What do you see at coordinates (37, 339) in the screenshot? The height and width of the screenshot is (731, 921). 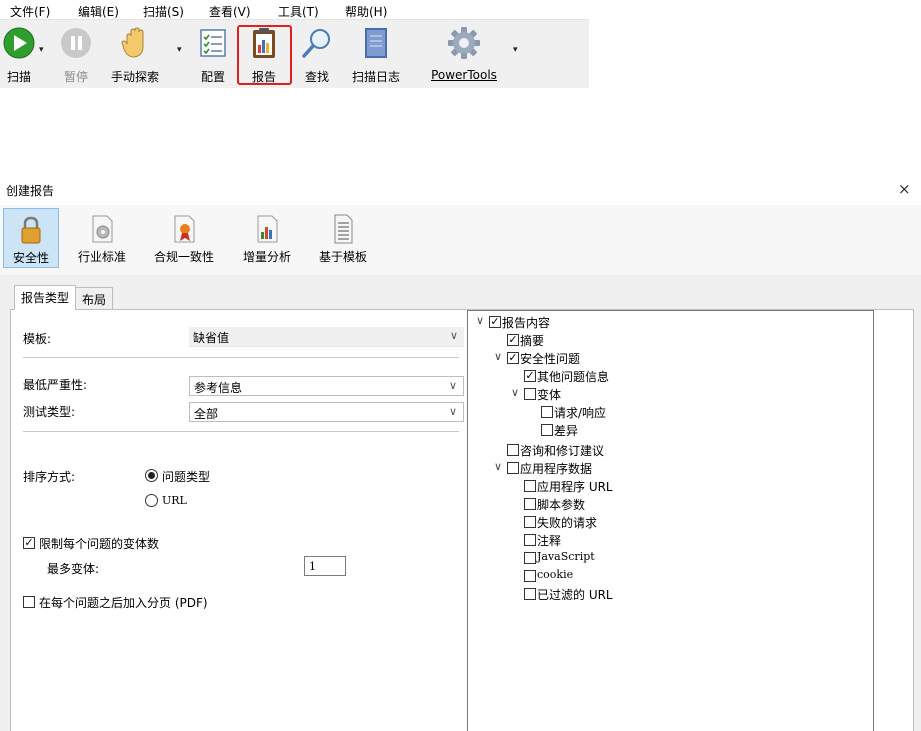 I see `template-label: 模板:` at bounding box center [37, 339].